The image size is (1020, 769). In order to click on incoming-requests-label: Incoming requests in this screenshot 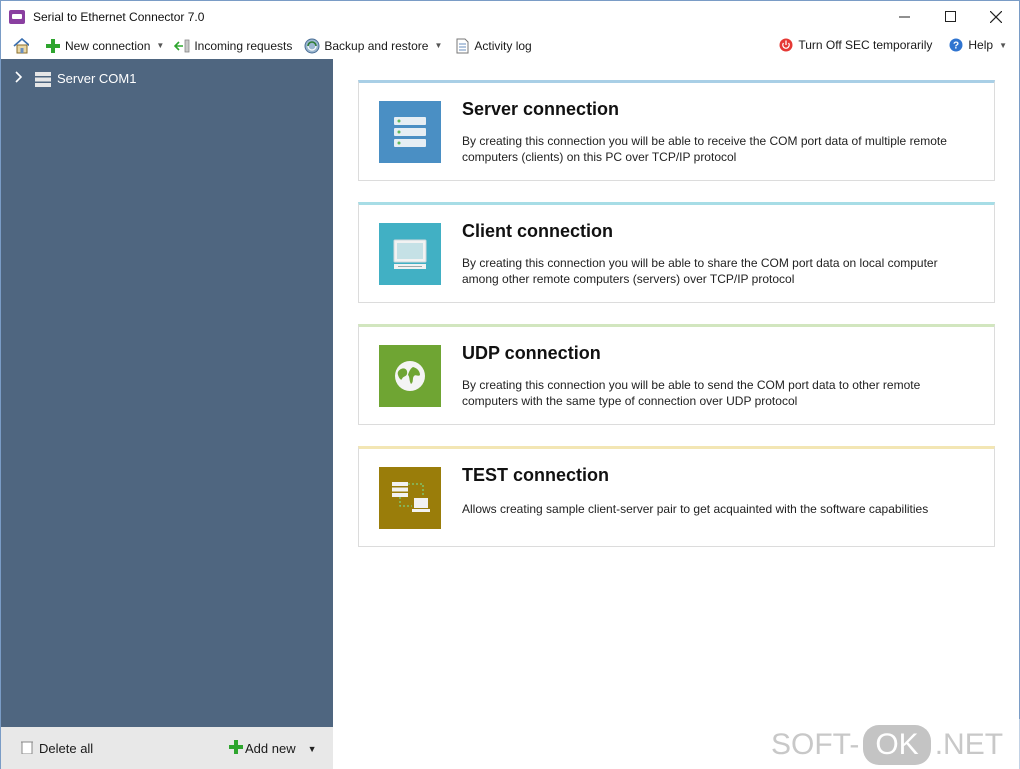, I will do `click(243, 45)`.